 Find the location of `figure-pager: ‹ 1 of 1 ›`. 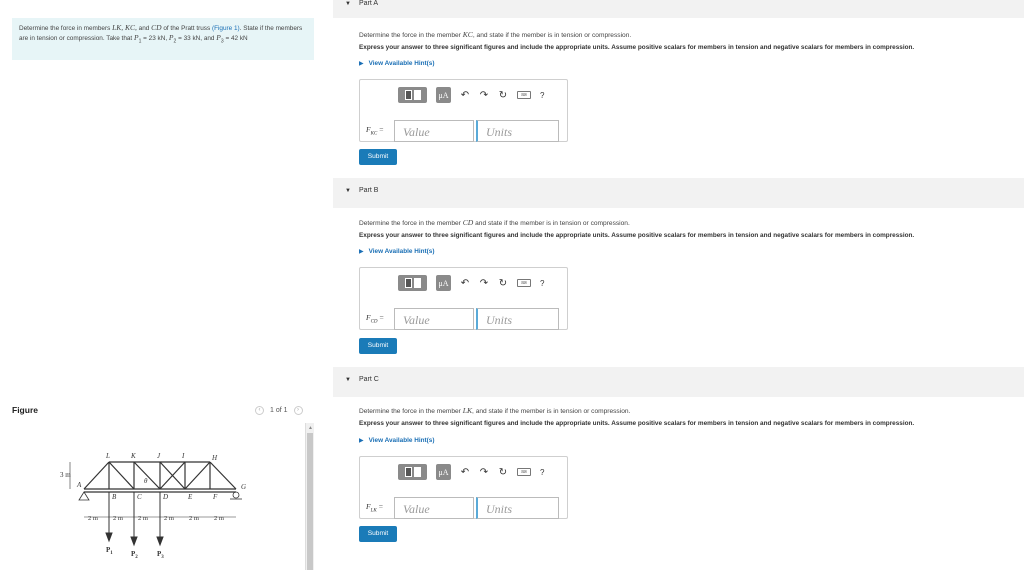

figure-pager: ‹ 1 of 1 › is located at coordinates (279, 410).